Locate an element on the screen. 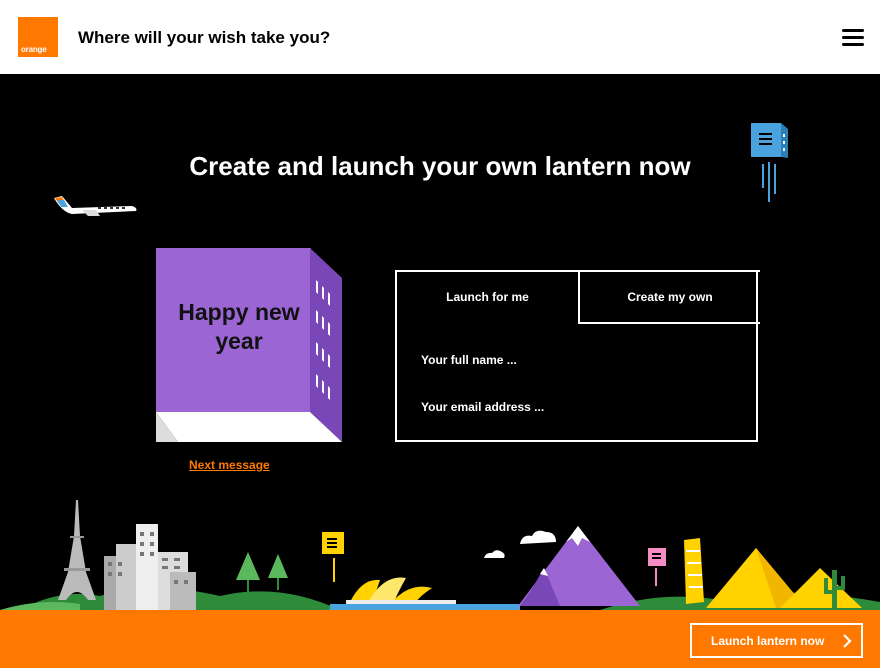 The image size is (880, 668). launch-lantern-label: Launch lantern now is located at coordinates (768, 641).